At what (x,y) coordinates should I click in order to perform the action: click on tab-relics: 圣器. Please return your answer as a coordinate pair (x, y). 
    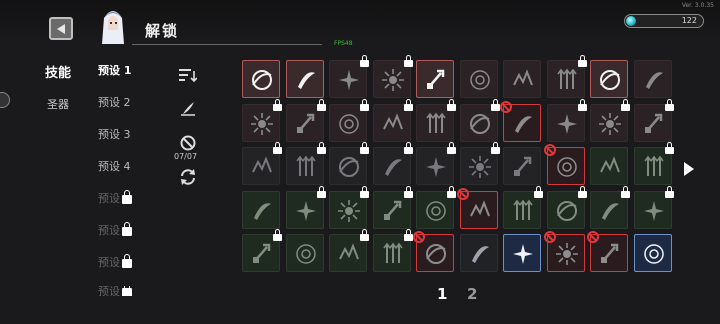
    Looking at the image, I should click on (58, 104).